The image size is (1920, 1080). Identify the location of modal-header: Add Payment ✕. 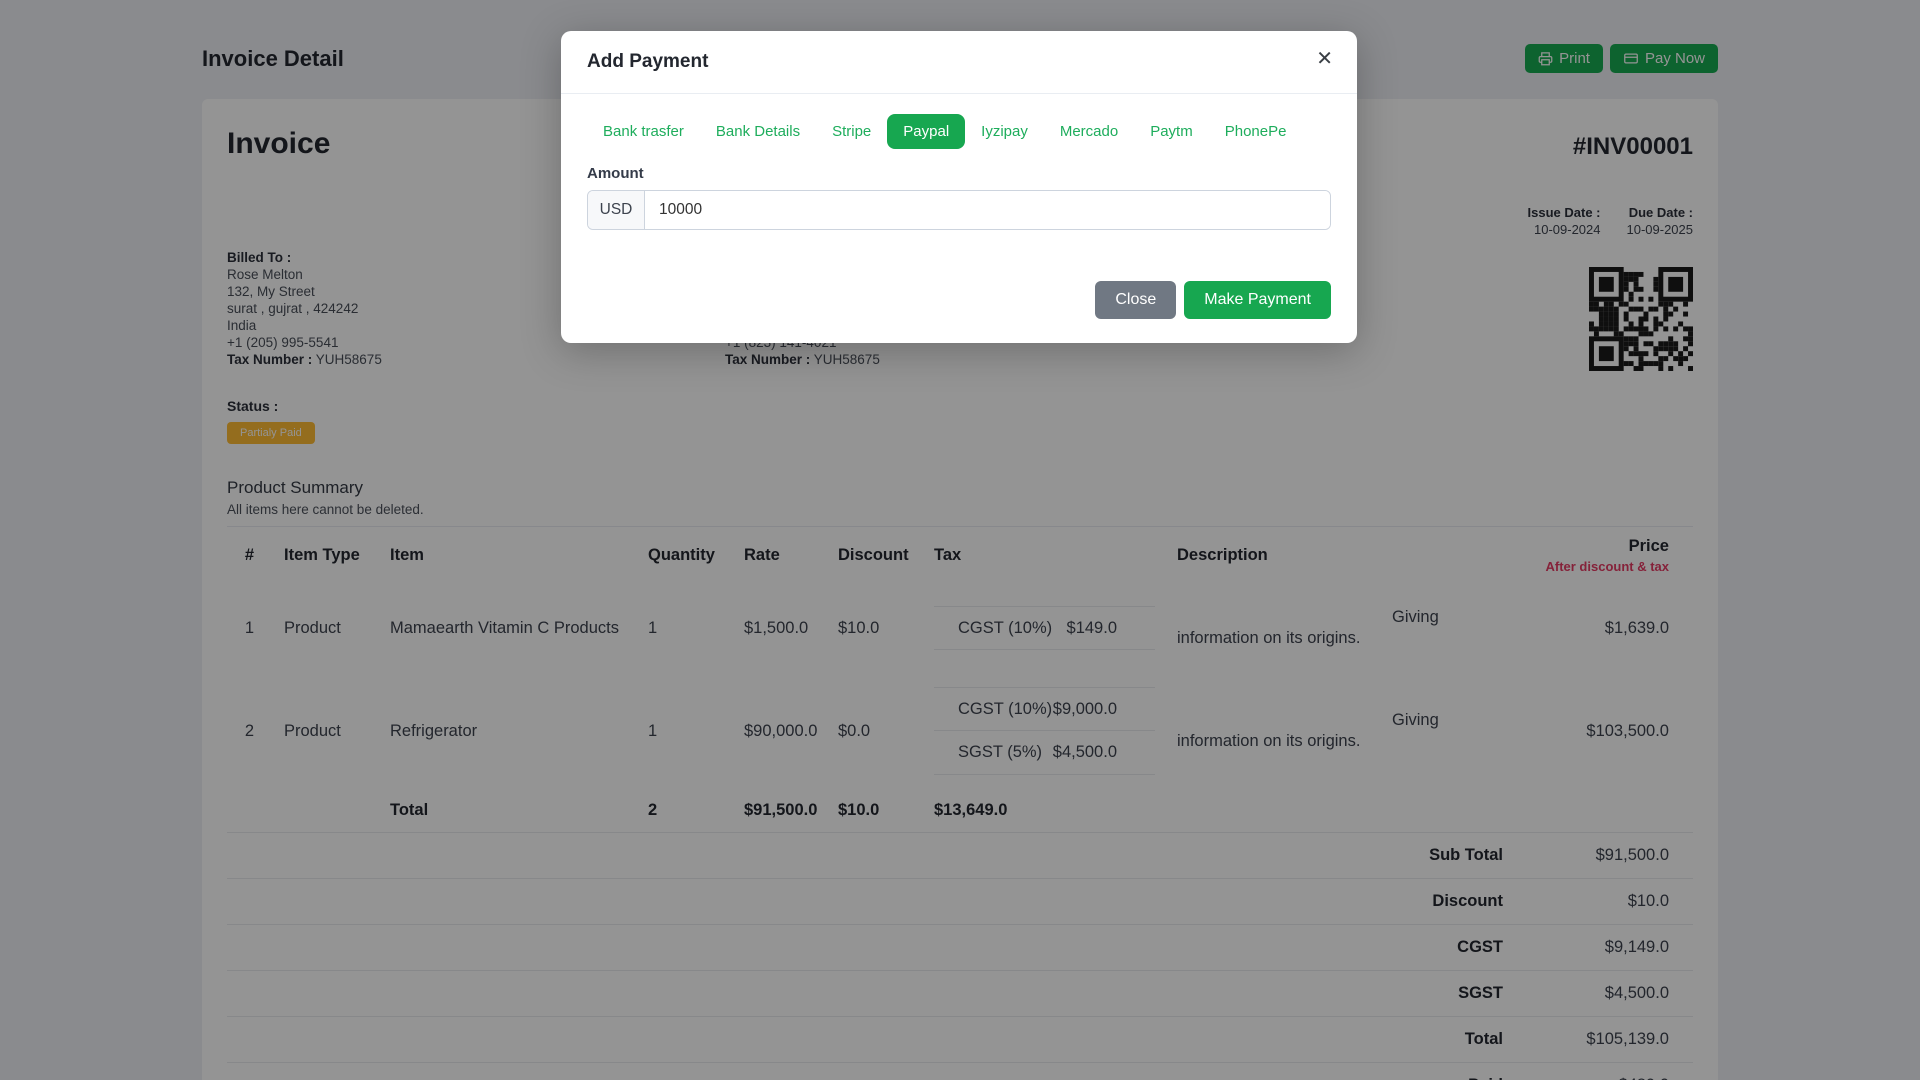
(959, 62).